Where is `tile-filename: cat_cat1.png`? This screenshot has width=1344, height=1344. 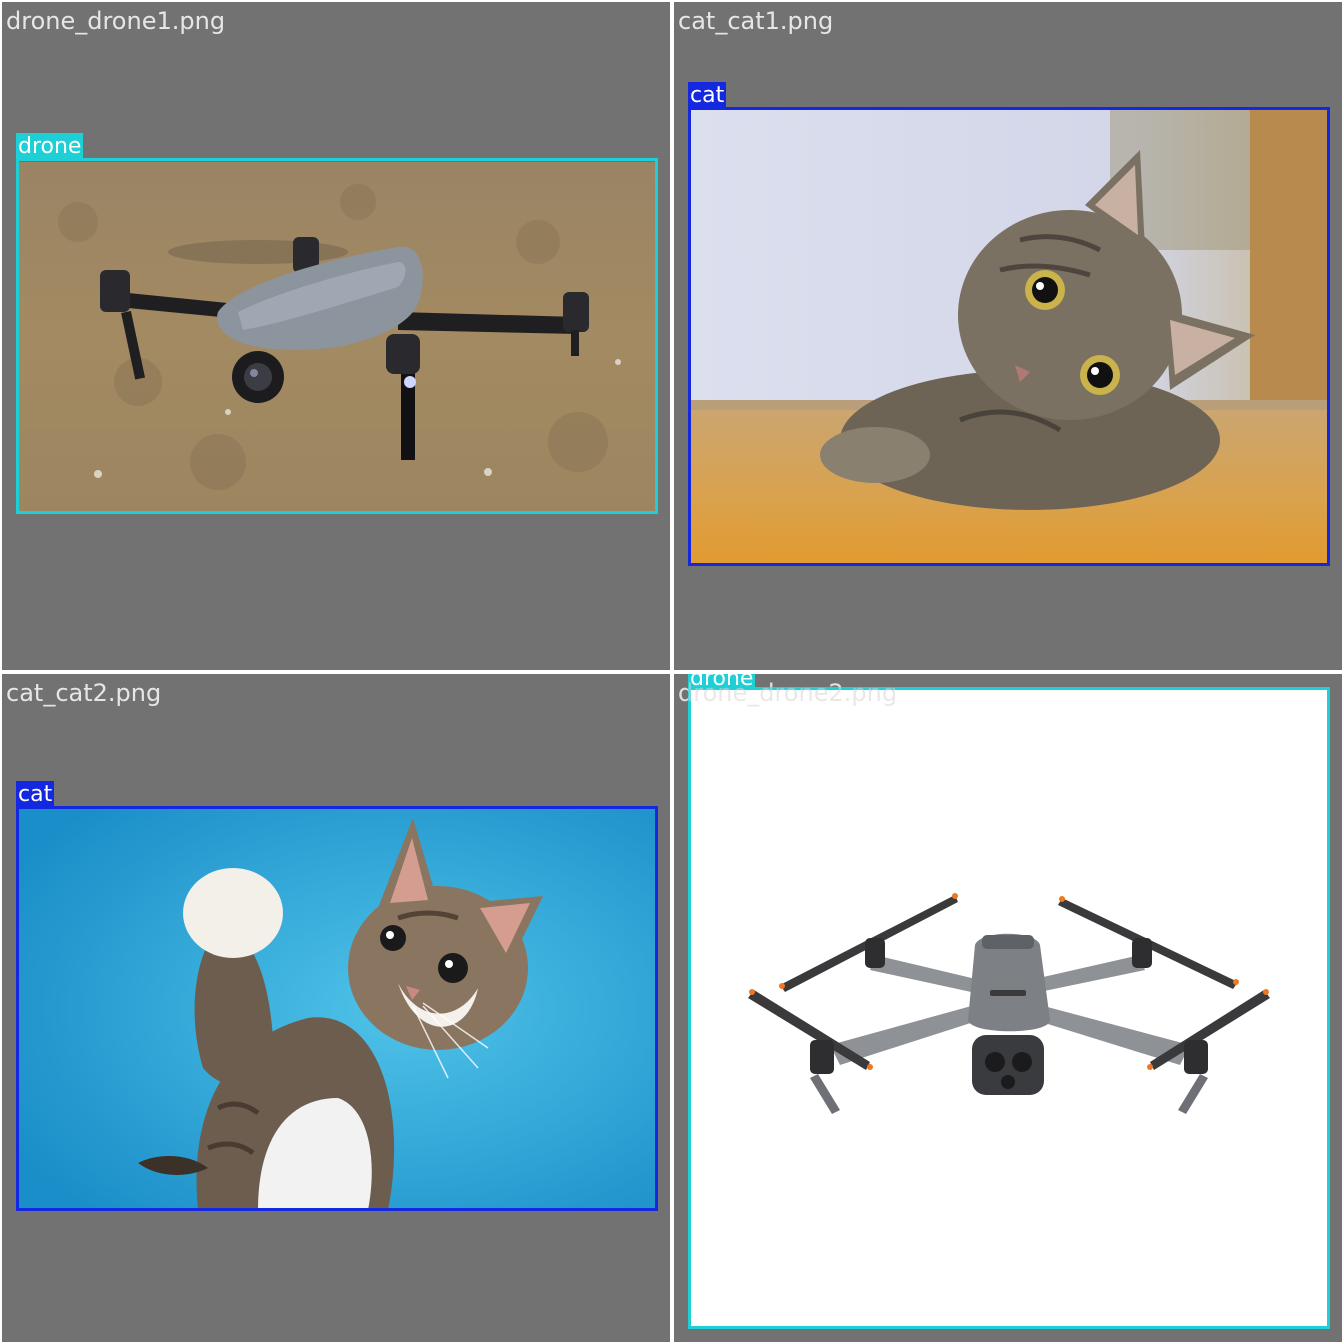
tile-filename: cat_cat1.png is located at coordinates (756, 21).